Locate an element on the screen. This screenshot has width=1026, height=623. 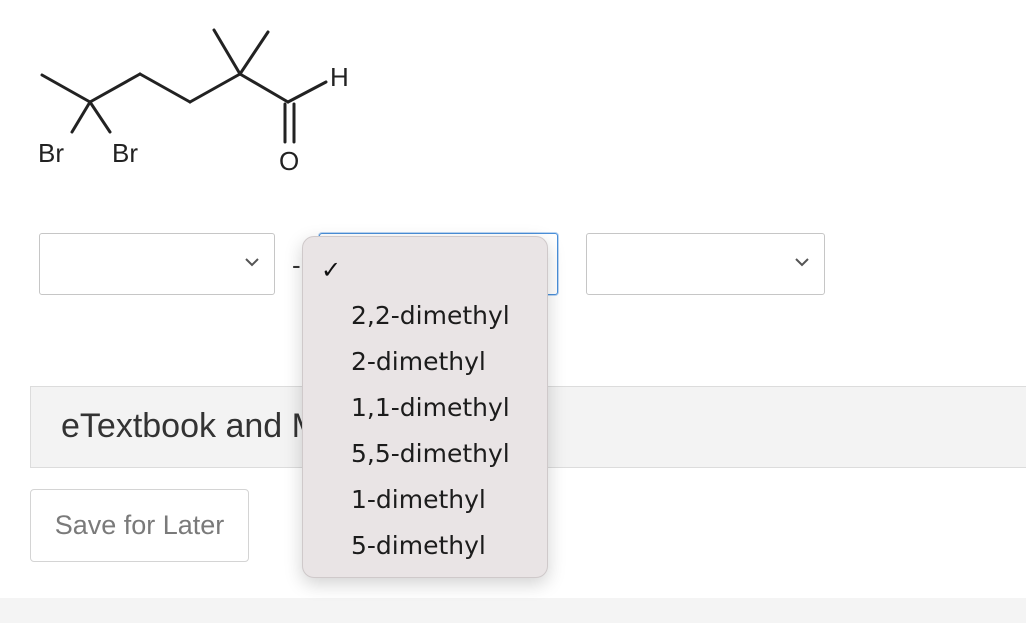
atom-label-br-1: Br is located at coordinates (51, 153).